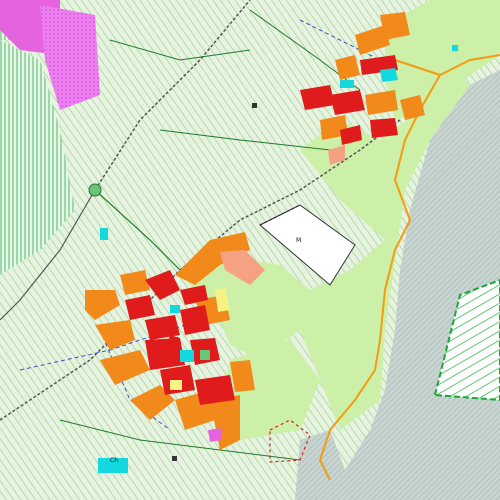  Describe the element at coordinates (254, 105) in the screenshot. I see `marker-square-north` at that location.